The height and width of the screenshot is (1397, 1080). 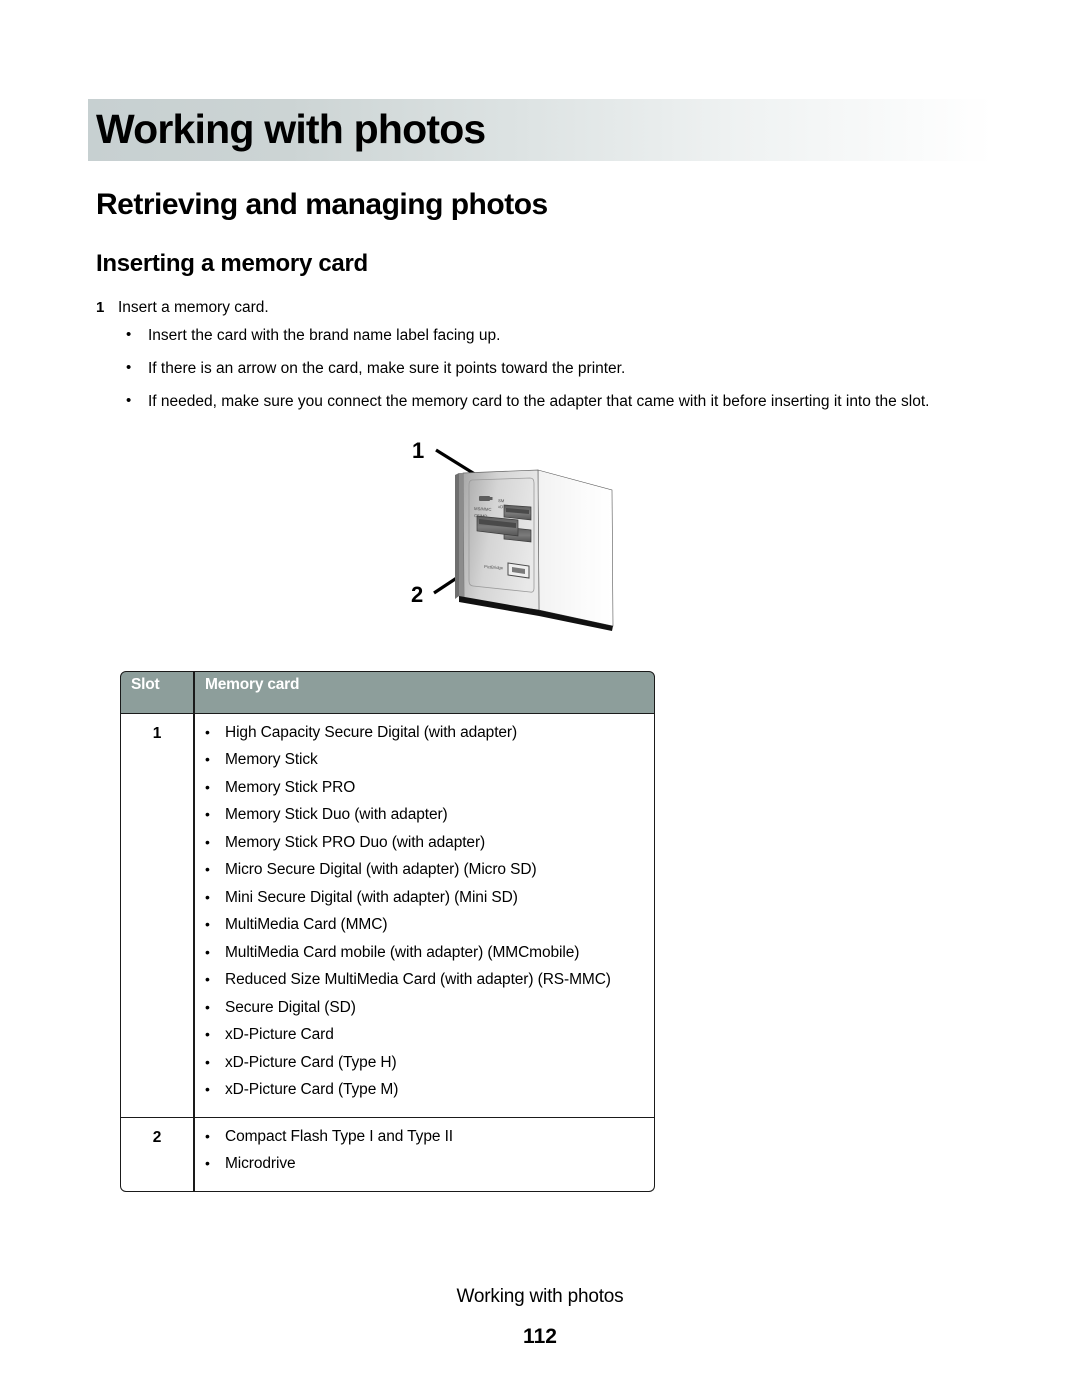 What do you see at coordinates (290, 787) in the screenshot?
I see `list-item-label: Memory Stick PRO` at bounding box center [290, 787].